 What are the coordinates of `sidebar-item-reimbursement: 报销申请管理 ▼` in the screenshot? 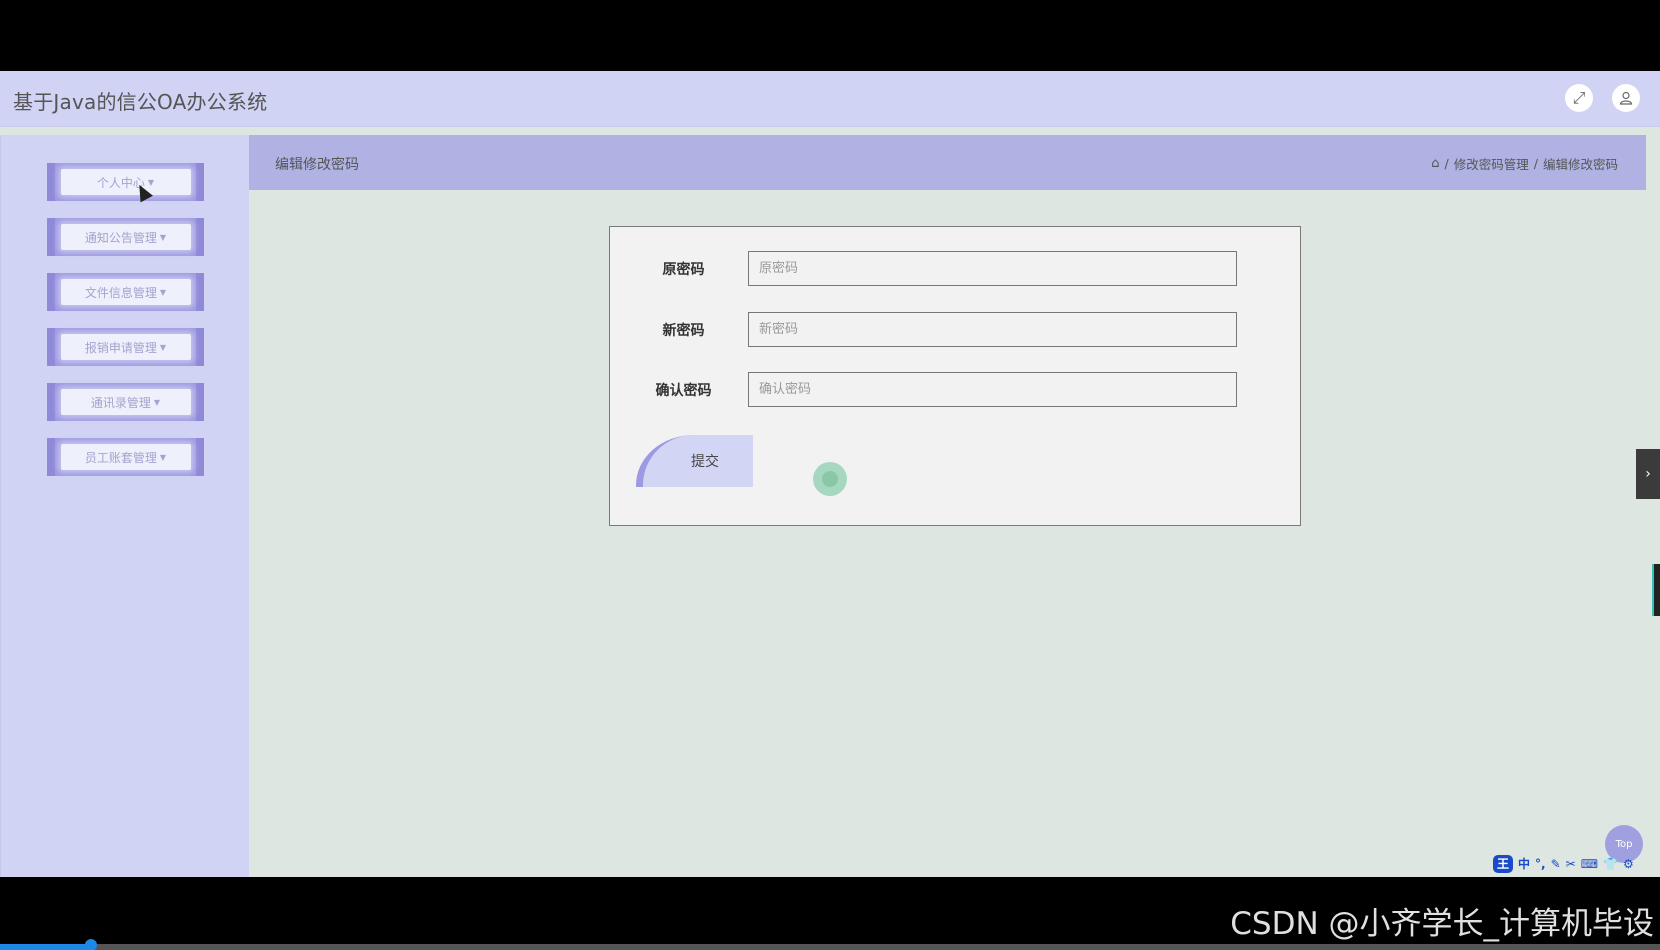 It's located at (125, 347).